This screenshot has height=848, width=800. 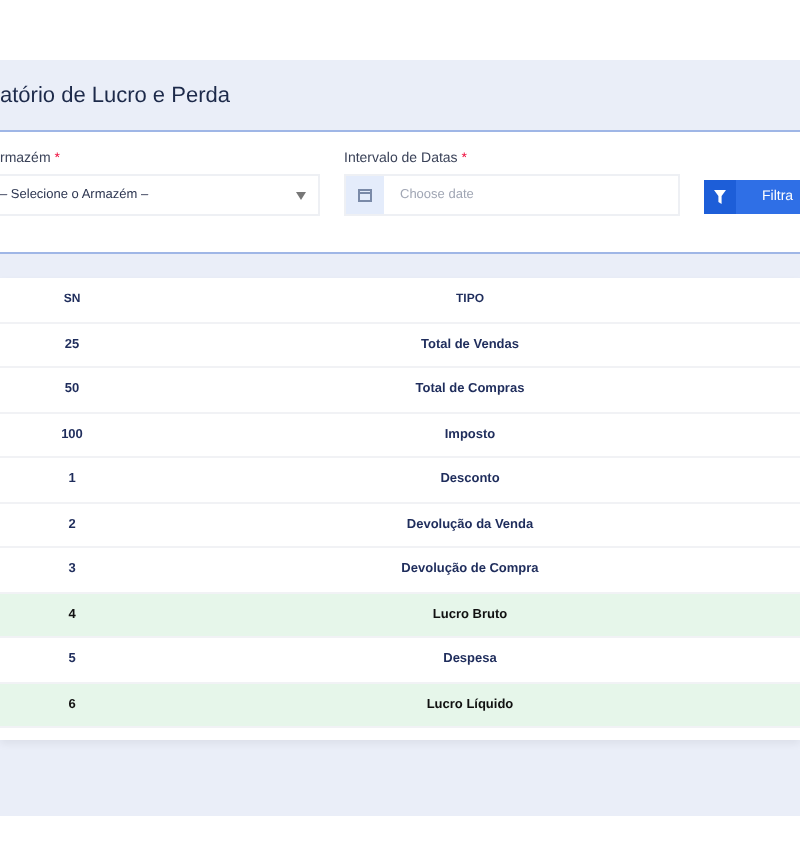 What do you see at coordinates (301, 195) in the screenshot?
I see `caret-icon` at bounding box center [301, 195].